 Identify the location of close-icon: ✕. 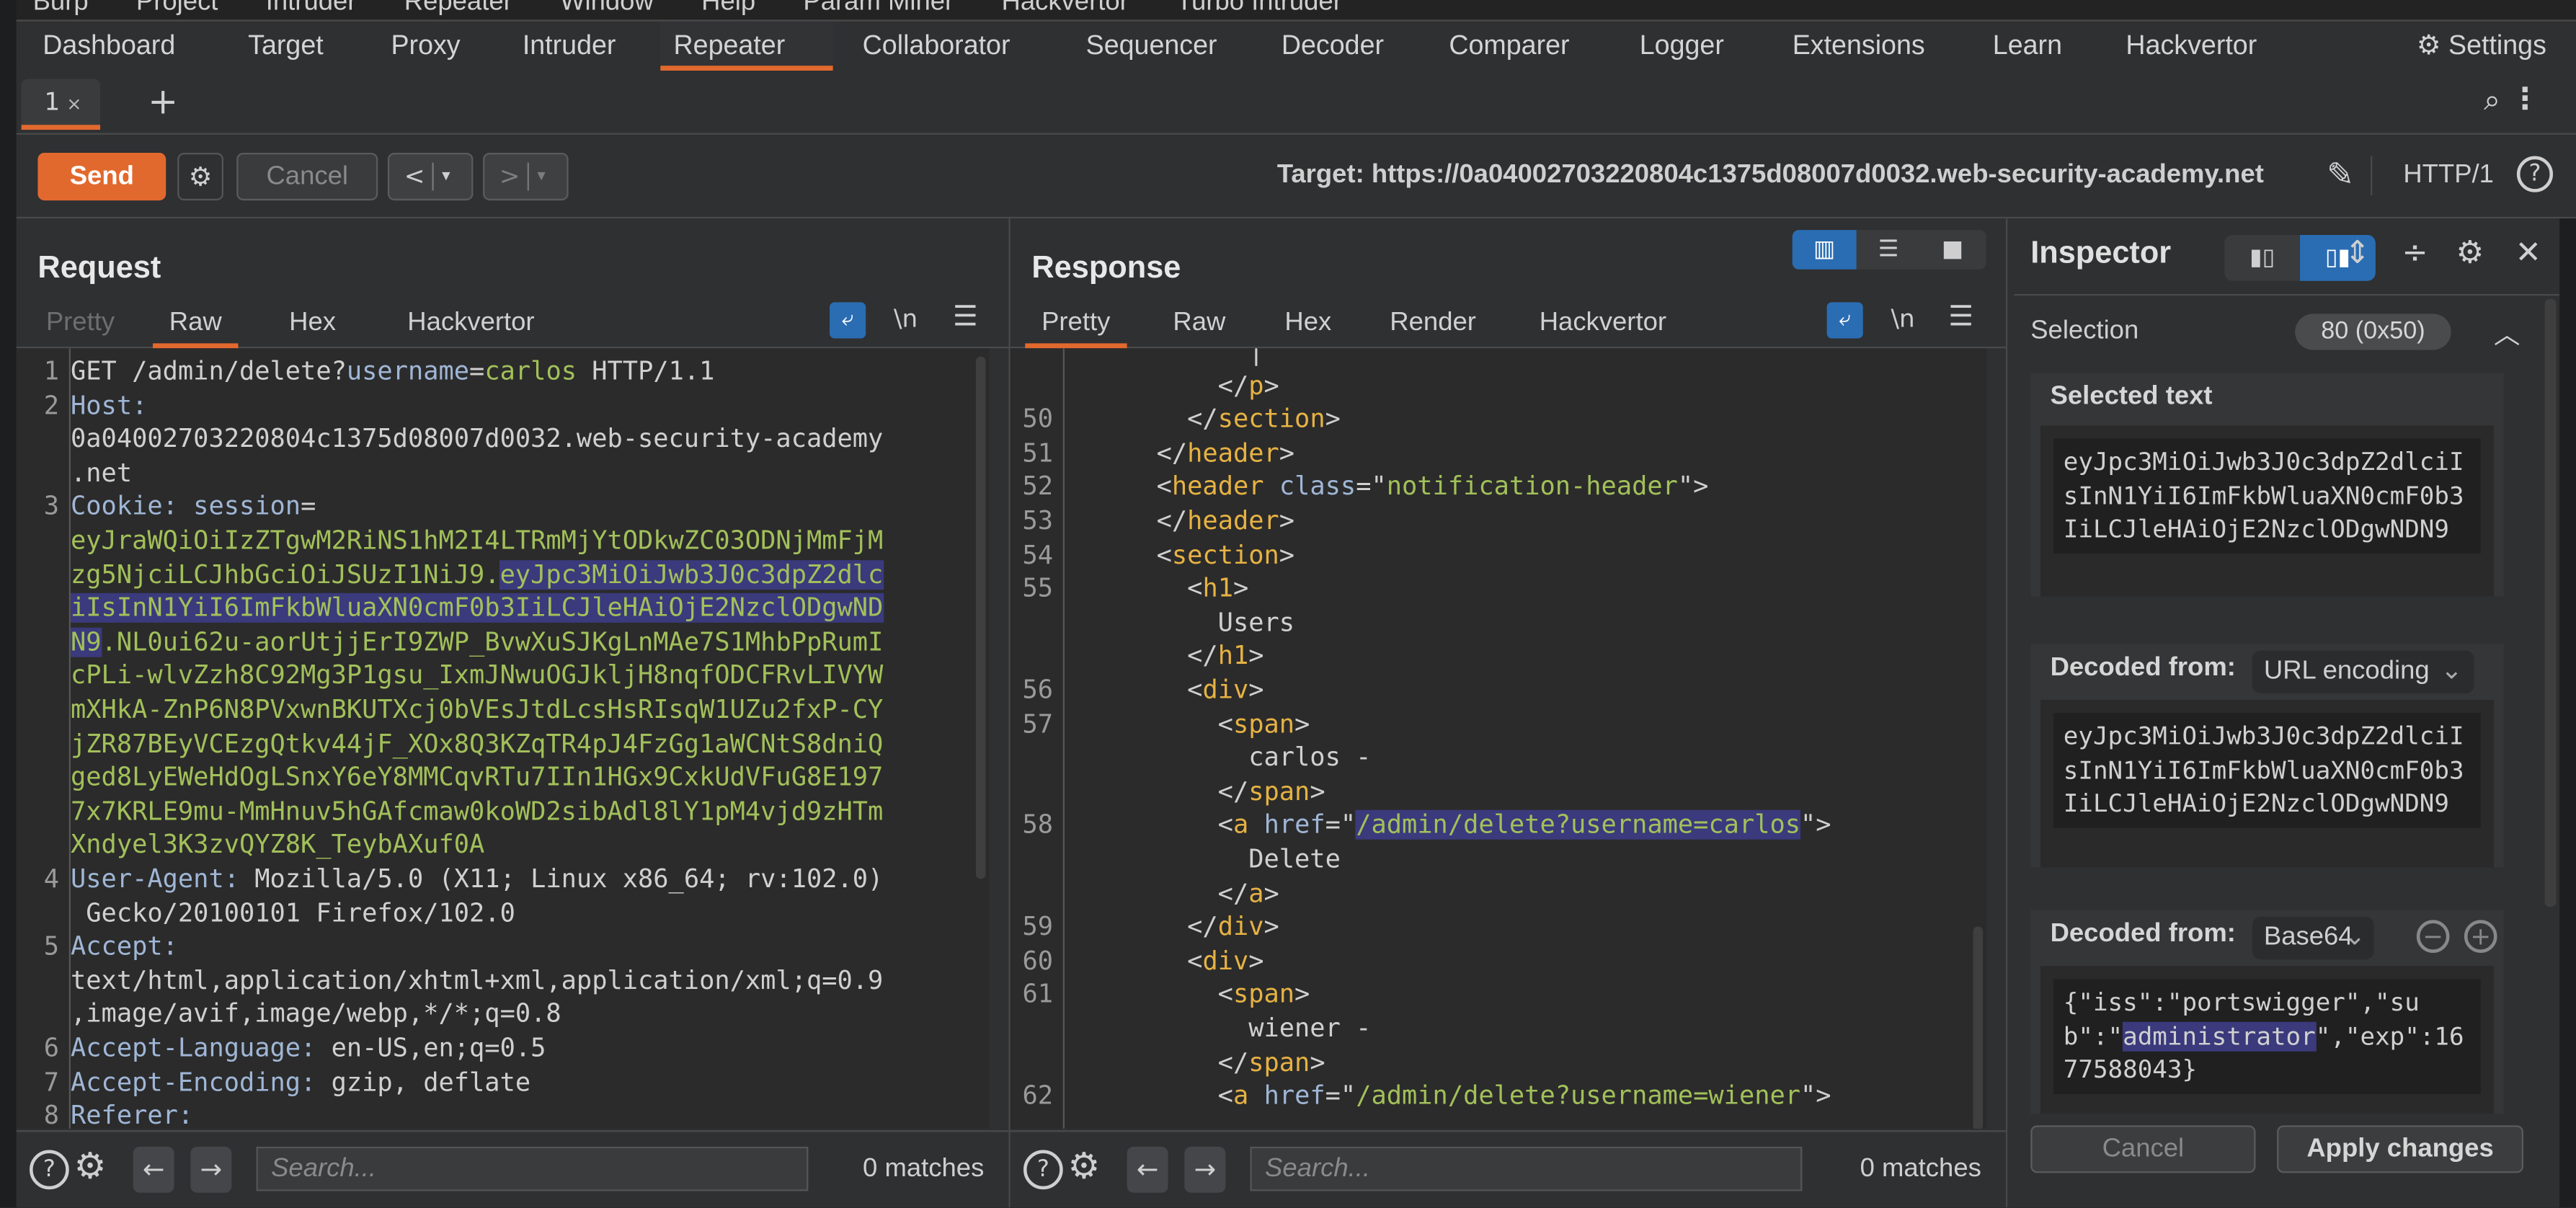
(2528, 253).